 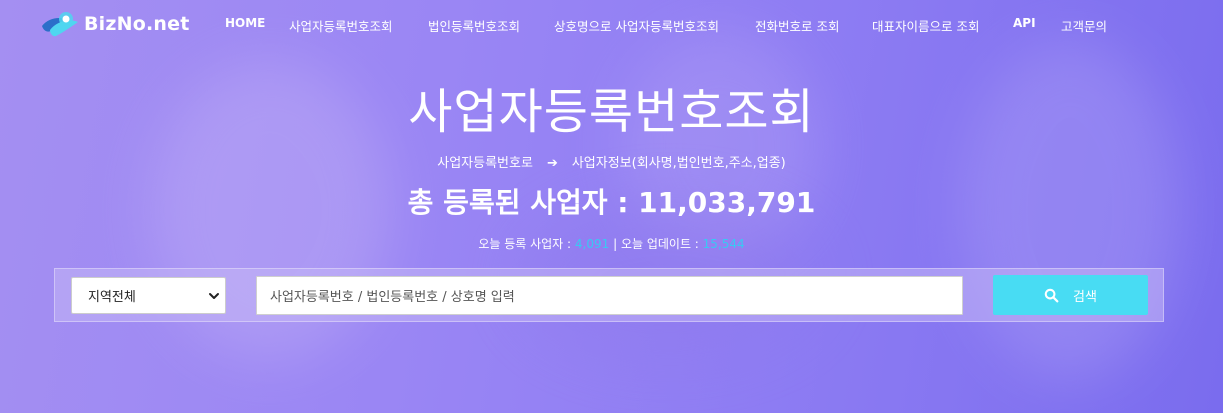 I want to click on search-button: 검색, so click(x=1070, y=295).